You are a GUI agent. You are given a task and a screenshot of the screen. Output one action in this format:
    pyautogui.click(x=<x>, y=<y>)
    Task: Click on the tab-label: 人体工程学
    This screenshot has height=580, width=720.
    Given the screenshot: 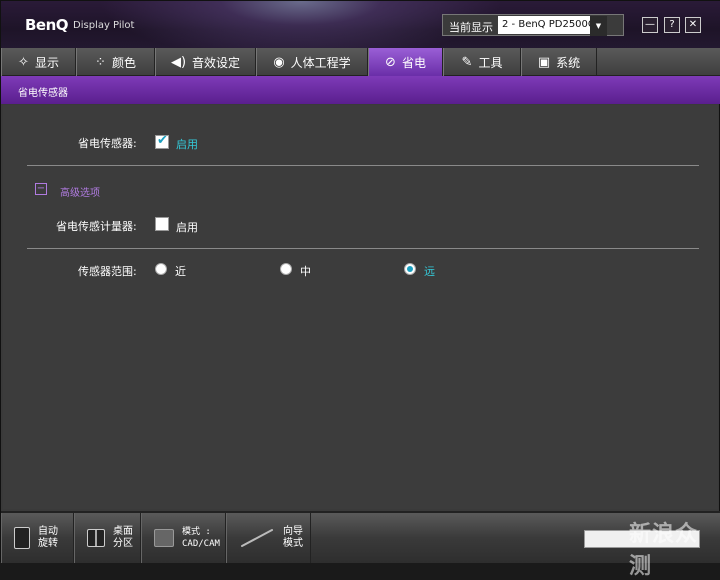 What is the action you would take?
    pyautogui.click(x=320, y=62)
    